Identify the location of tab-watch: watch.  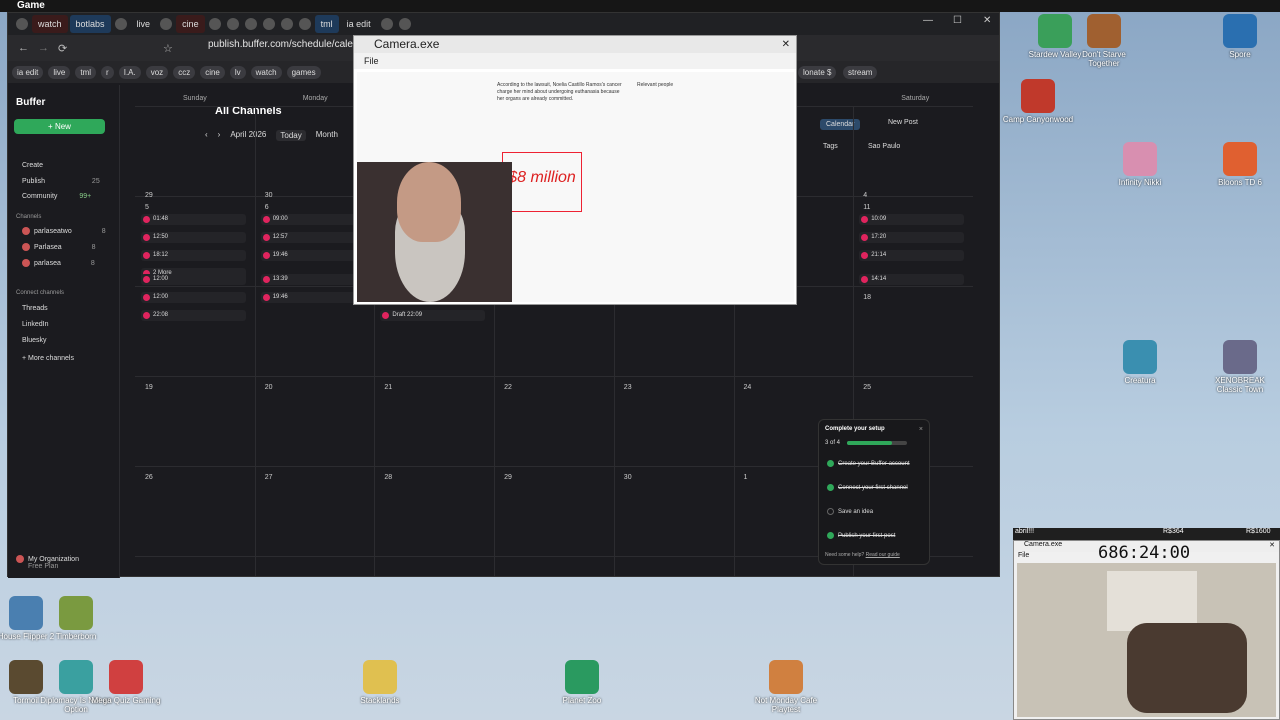
(50, 24).